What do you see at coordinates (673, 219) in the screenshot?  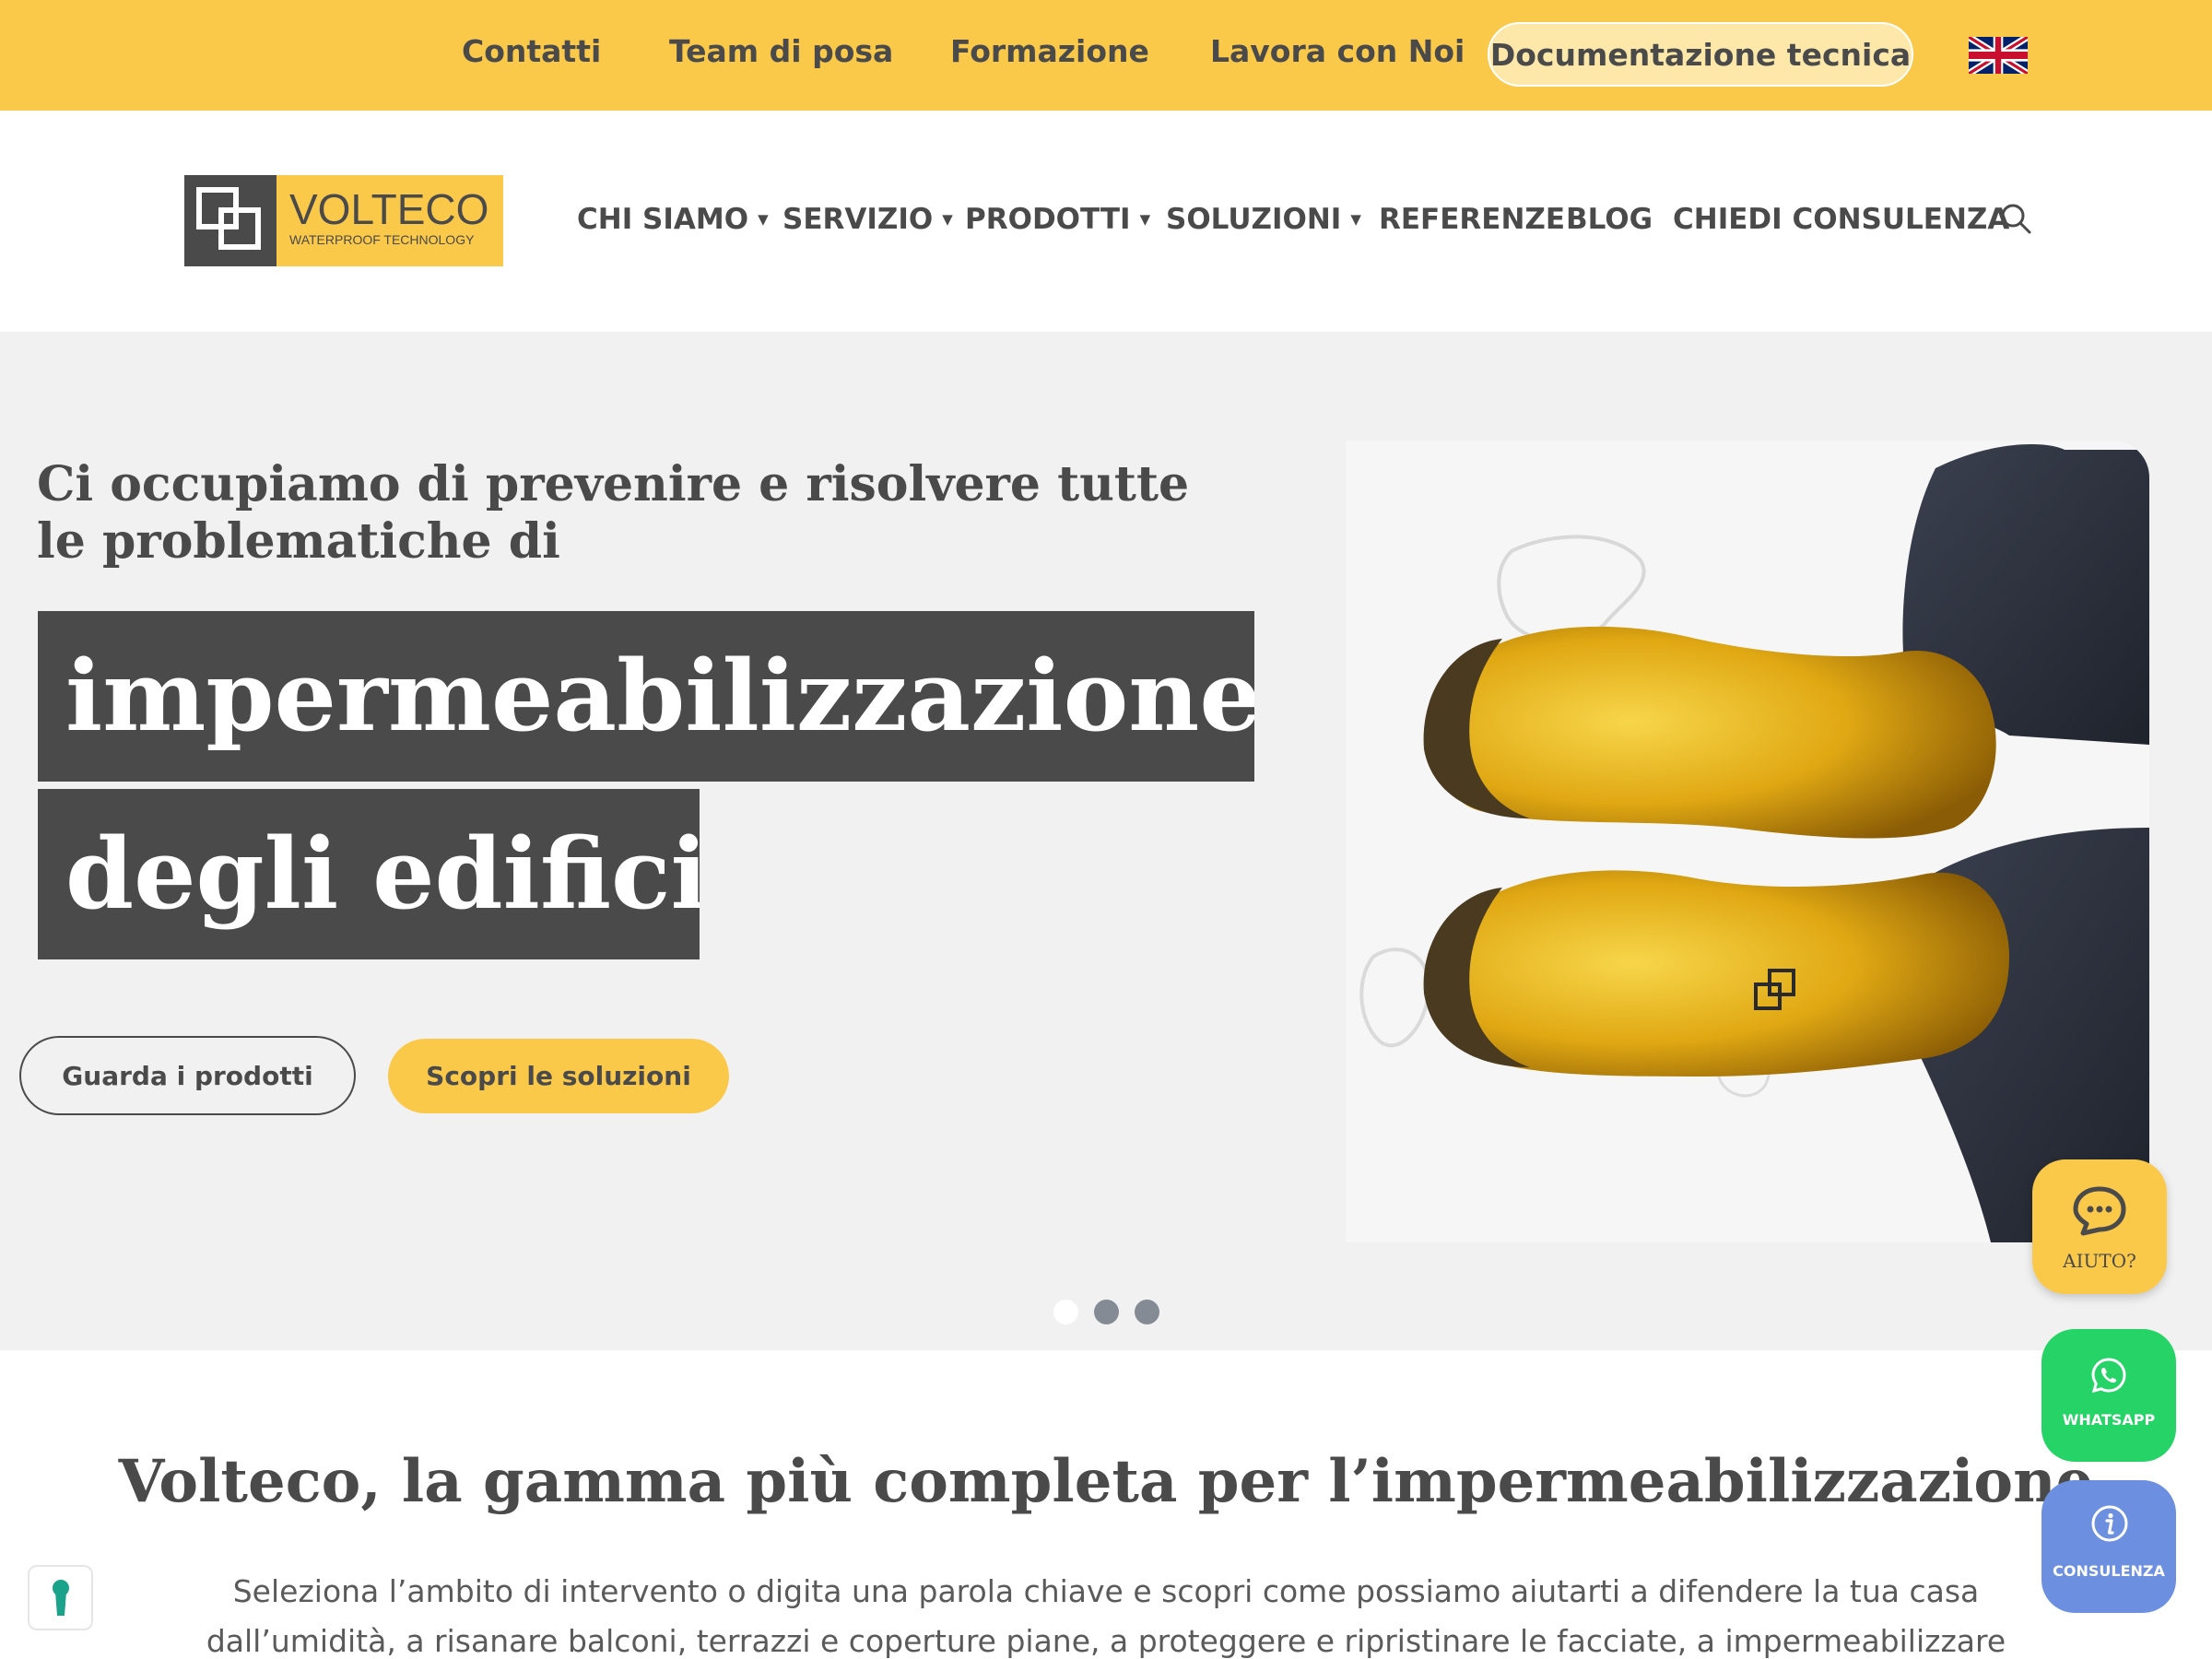 I see `nav-chi-siamo: CHI SIAMO ▼` at bounding box center [673, 219].